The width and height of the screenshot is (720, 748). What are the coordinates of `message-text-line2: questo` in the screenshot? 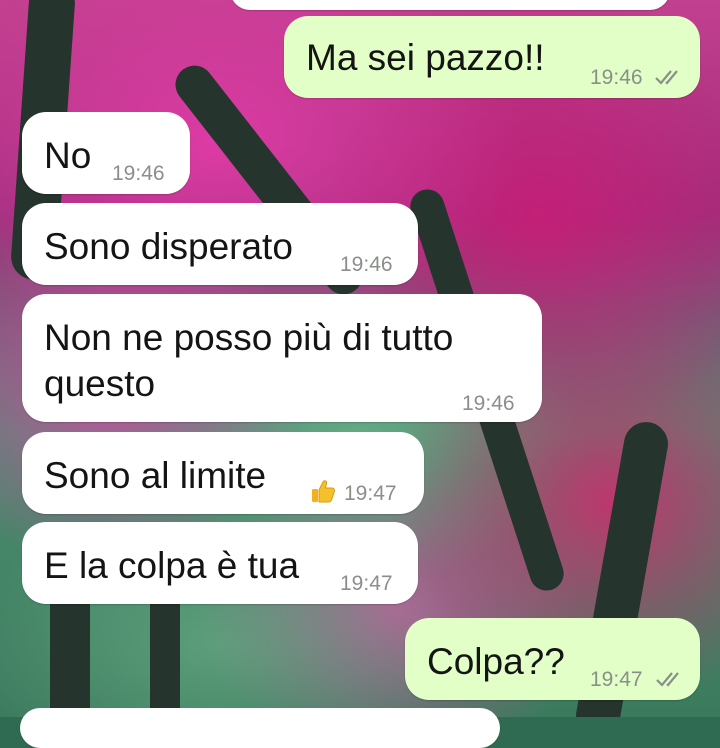 It's located at (100, 383).